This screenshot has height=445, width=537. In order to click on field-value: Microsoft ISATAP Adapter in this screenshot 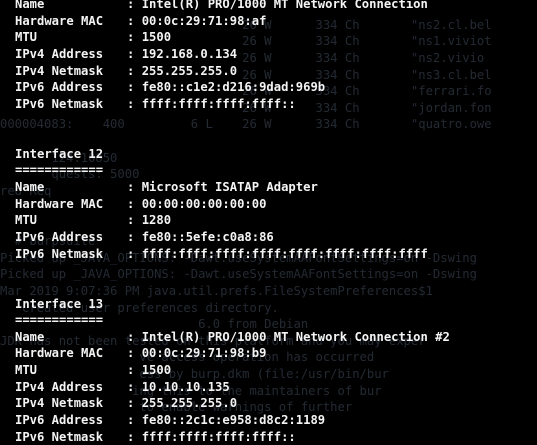, I will do `click(229, 187)`.